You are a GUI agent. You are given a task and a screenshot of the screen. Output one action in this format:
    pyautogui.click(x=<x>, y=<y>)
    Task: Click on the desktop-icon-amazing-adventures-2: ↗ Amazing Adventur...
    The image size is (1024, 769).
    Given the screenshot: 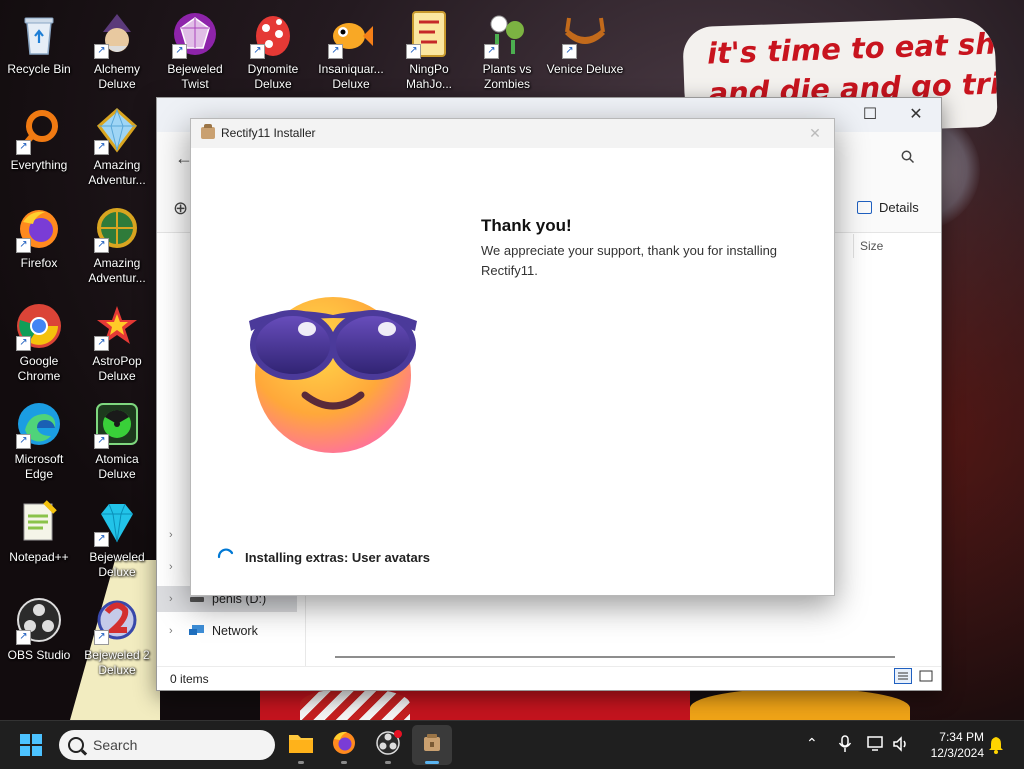 What is the action you would take?
    pyautogui.click(x=117, y=242)
    